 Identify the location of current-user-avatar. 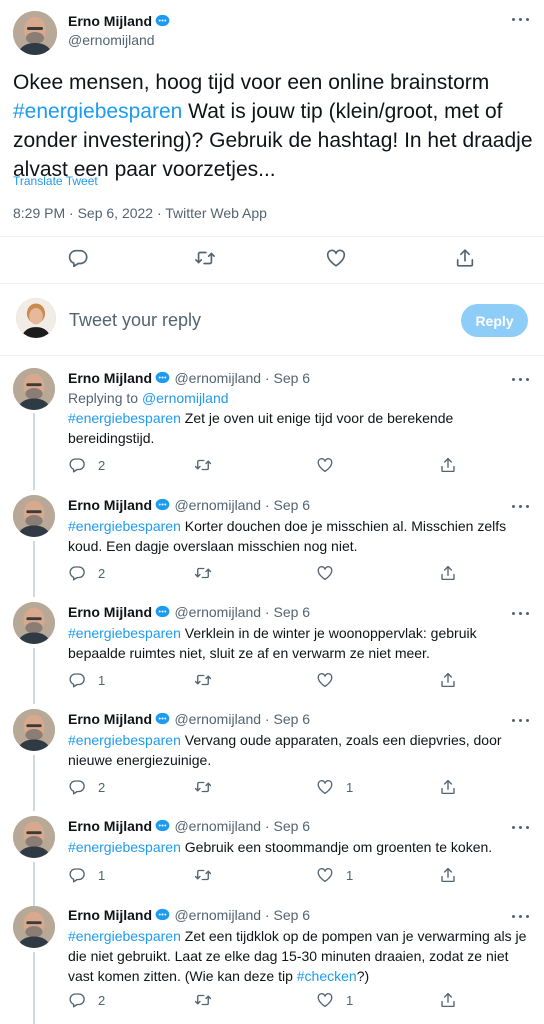
(36, 318).